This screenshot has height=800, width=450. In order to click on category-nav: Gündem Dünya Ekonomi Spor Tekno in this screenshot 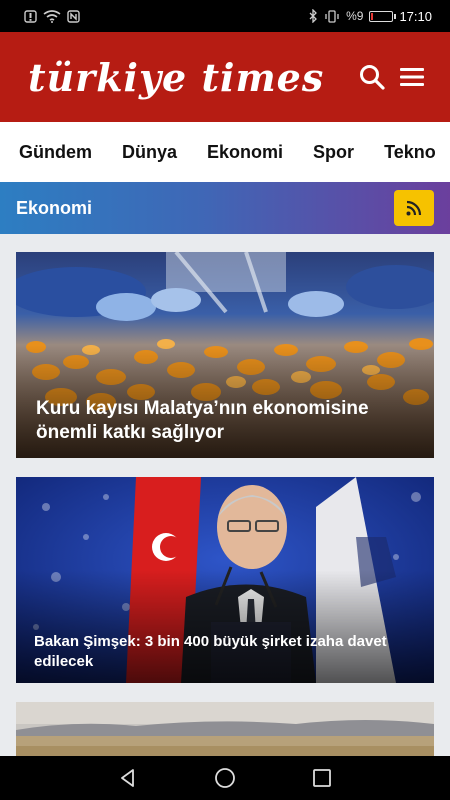, I will do `click(225, 152)`.